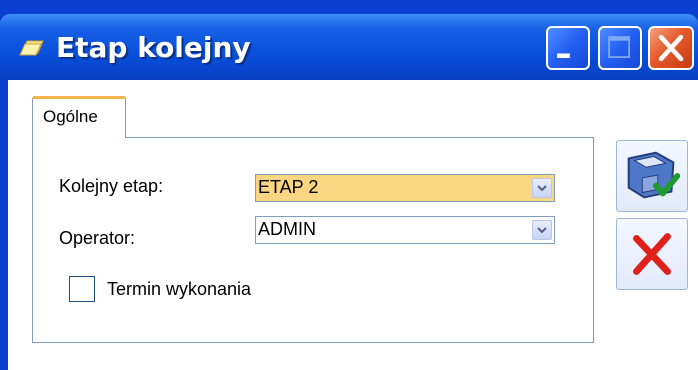 This screenshot has width=698, height=370. I want to click on next-stage-label: Kolejny etap:, so click(111, 186).